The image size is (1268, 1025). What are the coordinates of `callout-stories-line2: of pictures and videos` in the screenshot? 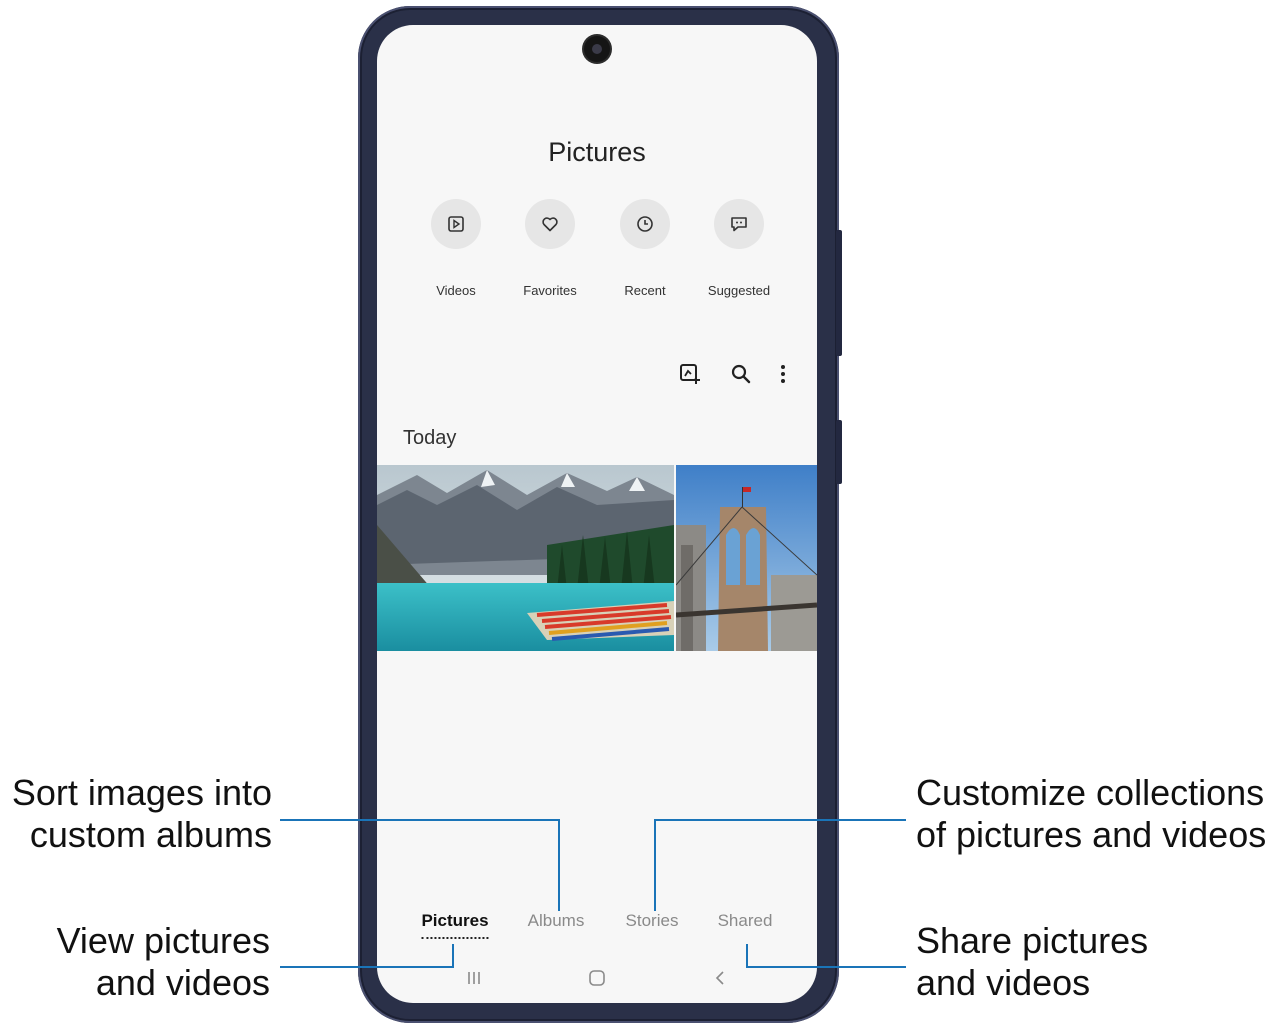 It's located at (1091, 834).